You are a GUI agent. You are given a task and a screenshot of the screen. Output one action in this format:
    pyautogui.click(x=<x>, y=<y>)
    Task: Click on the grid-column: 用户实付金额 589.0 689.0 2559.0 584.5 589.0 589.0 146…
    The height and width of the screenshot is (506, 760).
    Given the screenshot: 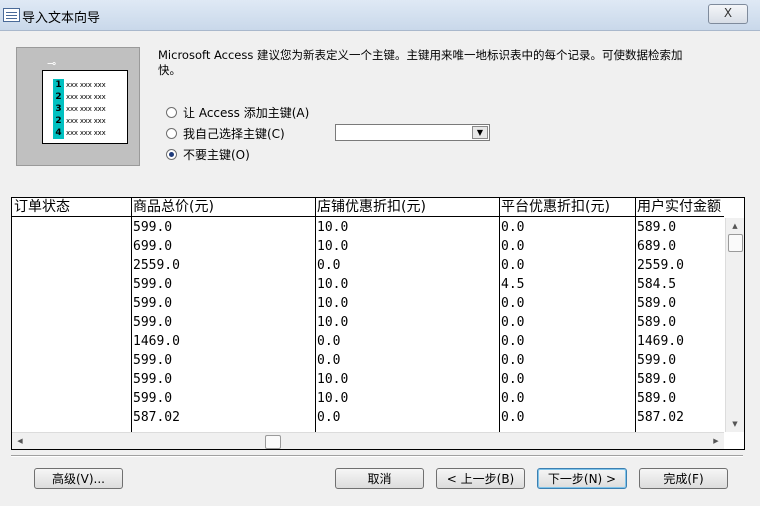 What is the action you would take?
    pyautogui.click(x=679, y=315)
    